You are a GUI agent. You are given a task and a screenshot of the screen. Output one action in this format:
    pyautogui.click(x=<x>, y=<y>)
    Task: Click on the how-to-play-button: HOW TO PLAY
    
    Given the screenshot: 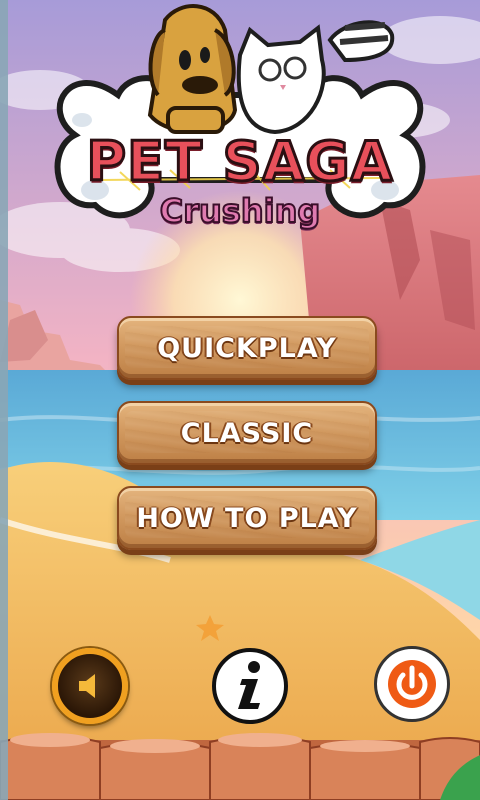 What is the action you would take?
    pyautogui.click(x=247, y=518)
    